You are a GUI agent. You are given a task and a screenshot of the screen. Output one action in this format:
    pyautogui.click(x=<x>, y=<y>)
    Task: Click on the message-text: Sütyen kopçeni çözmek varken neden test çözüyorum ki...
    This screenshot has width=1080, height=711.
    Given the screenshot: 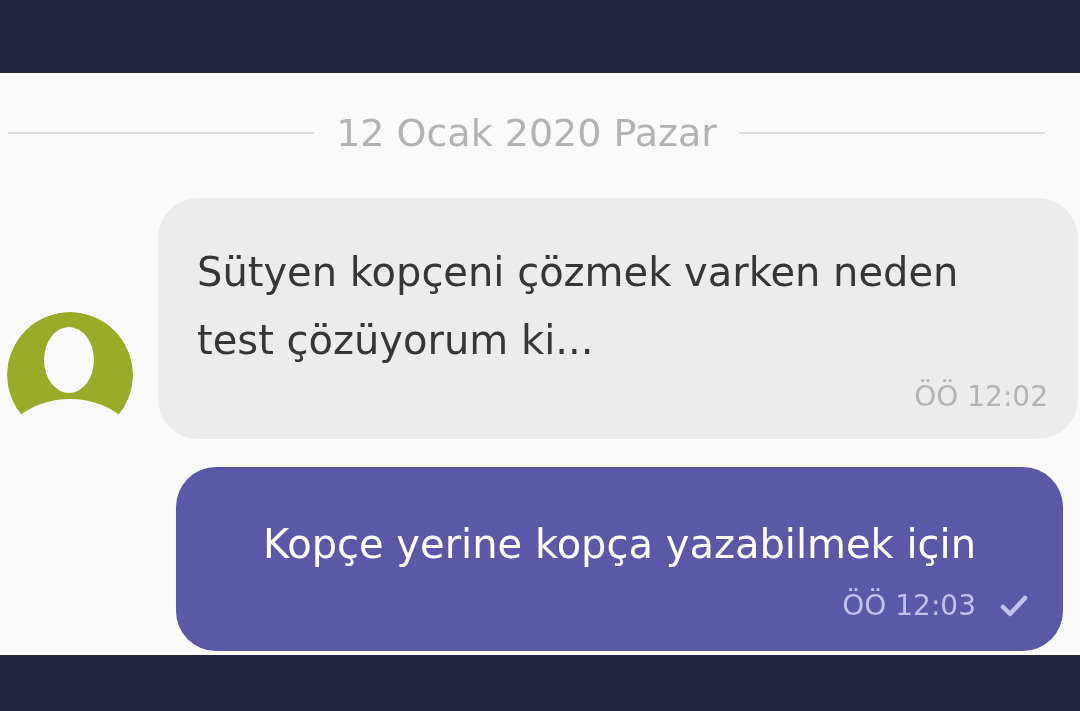 What is the action you would take?
    pyautogui.click(x=578, y=306)
    